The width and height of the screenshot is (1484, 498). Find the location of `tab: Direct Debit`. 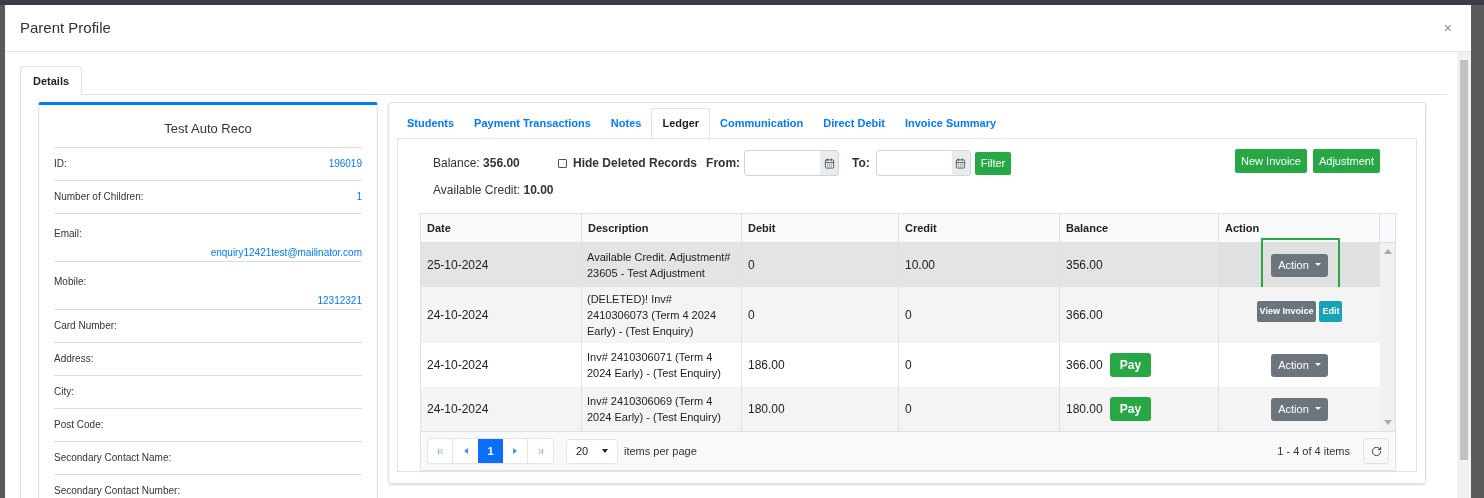

tab: Direct Debit is located at coordinates (854, 123).